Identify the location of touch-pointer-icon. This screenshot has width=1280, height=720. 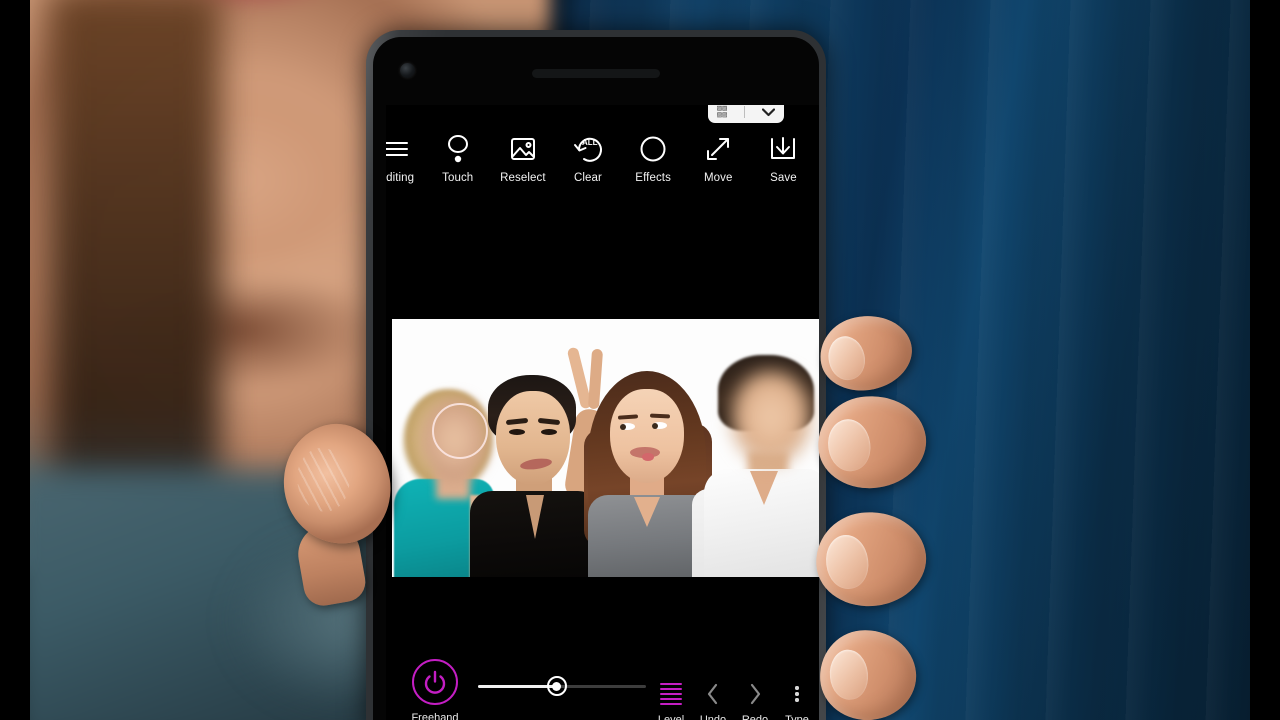
(458, 149).